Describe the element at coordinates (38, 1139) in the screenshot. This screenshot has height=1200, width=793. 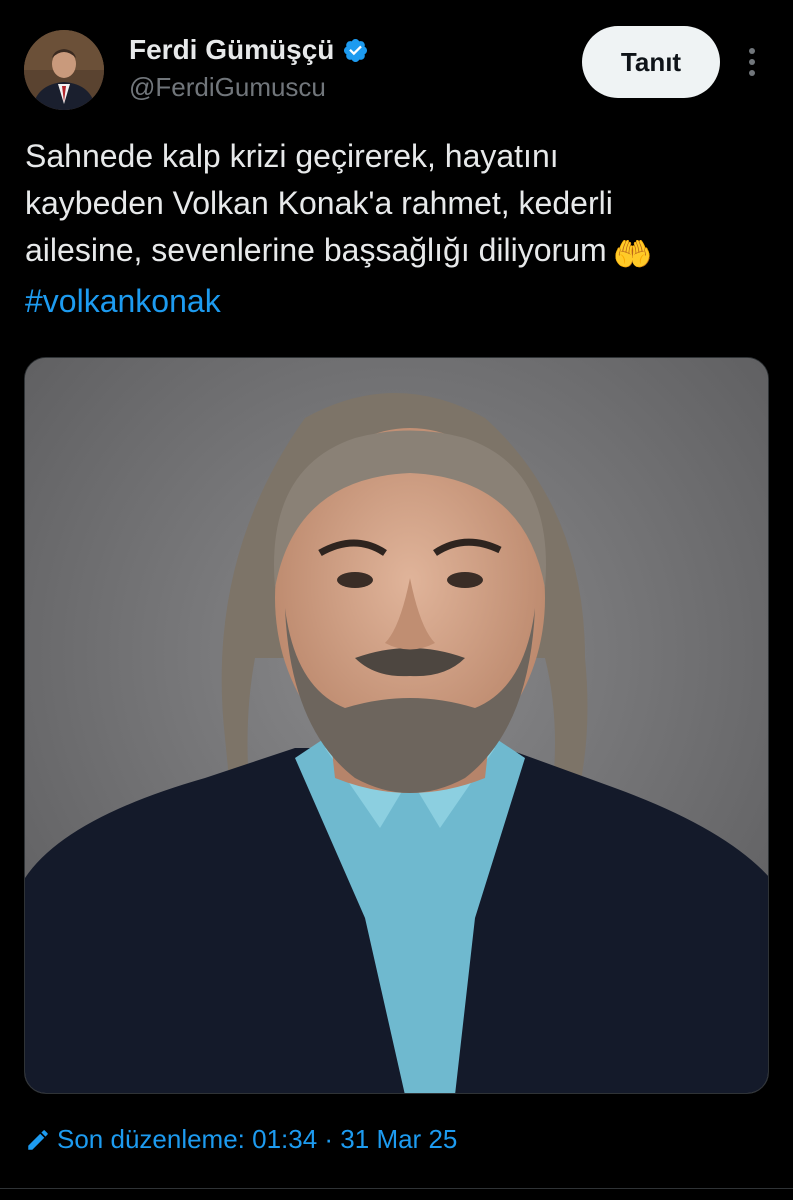
I see `pencil-icon` at that location.